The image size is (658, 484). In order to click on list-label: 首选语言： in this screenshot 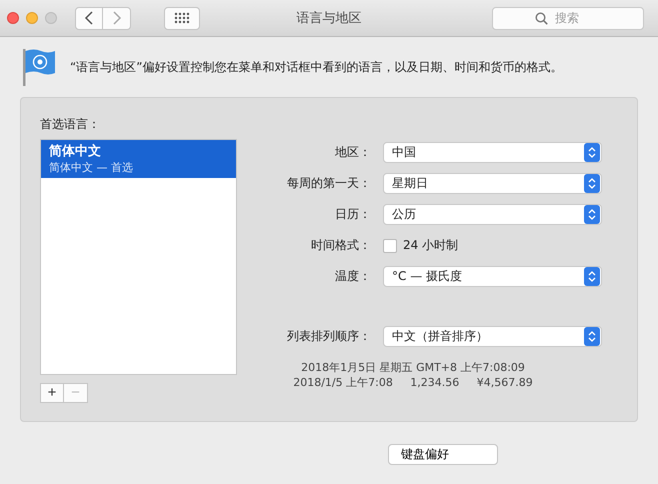, I will do `click(70, 124)`.